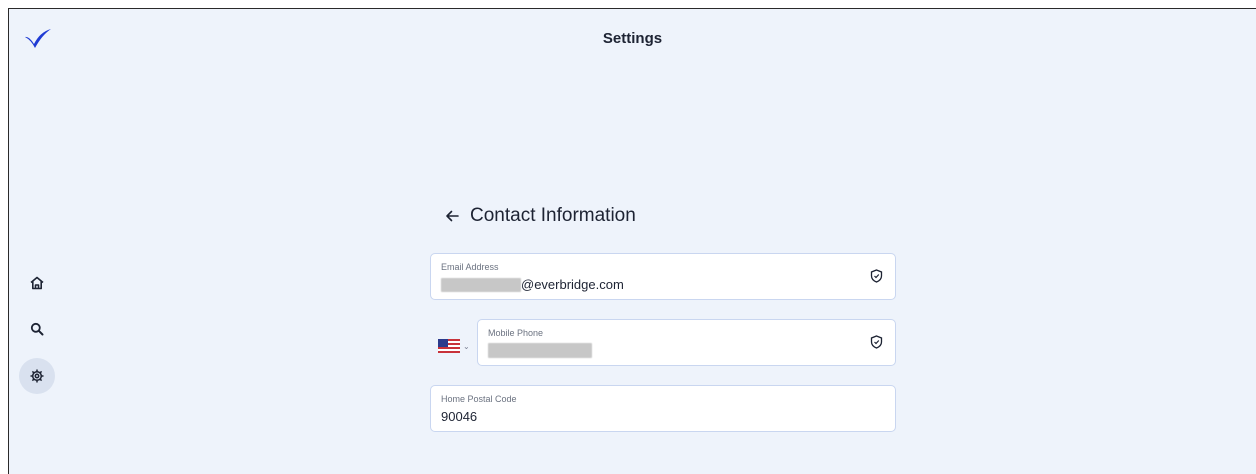  Describe the element at coordinates (686, 342) in the screenshot. I see `mobile-phone-field: Mobile Phone` at that location.